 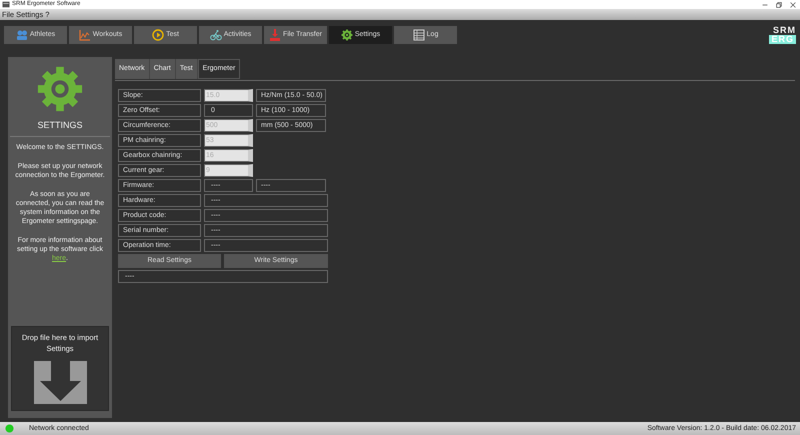 I want to click on bicycle-icon, so click(x=216, y=35).